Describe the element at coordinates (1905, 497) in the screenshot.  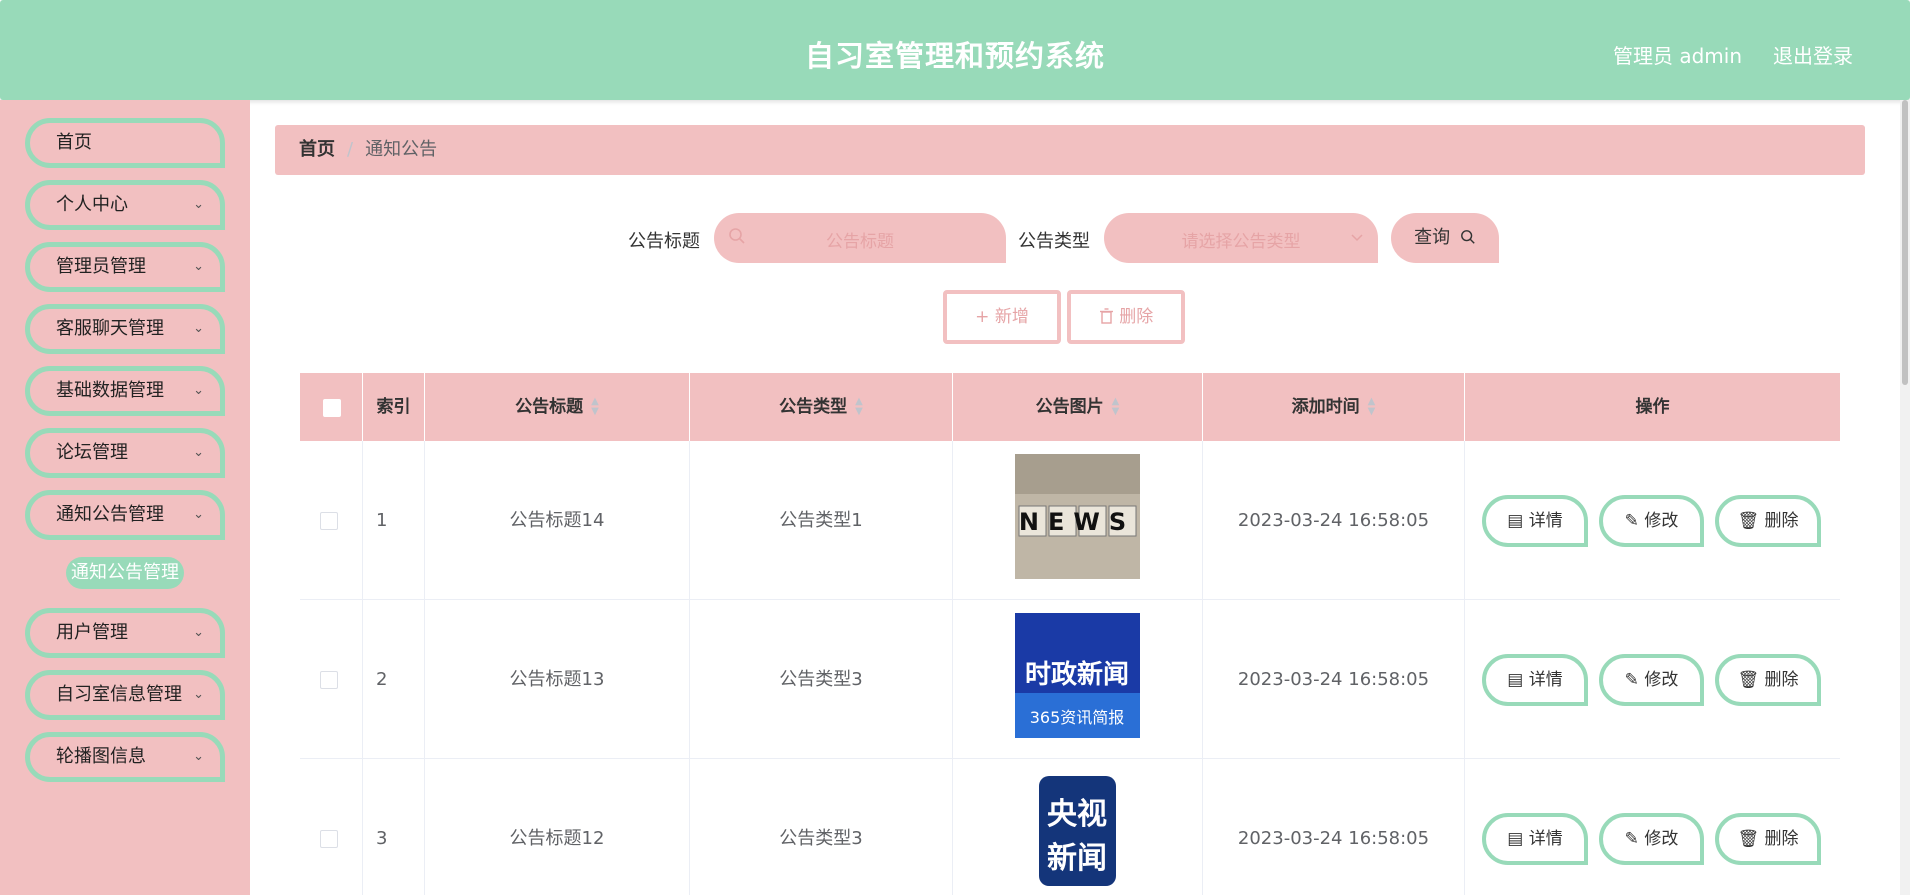
I see `page-scrollbar` at that location.